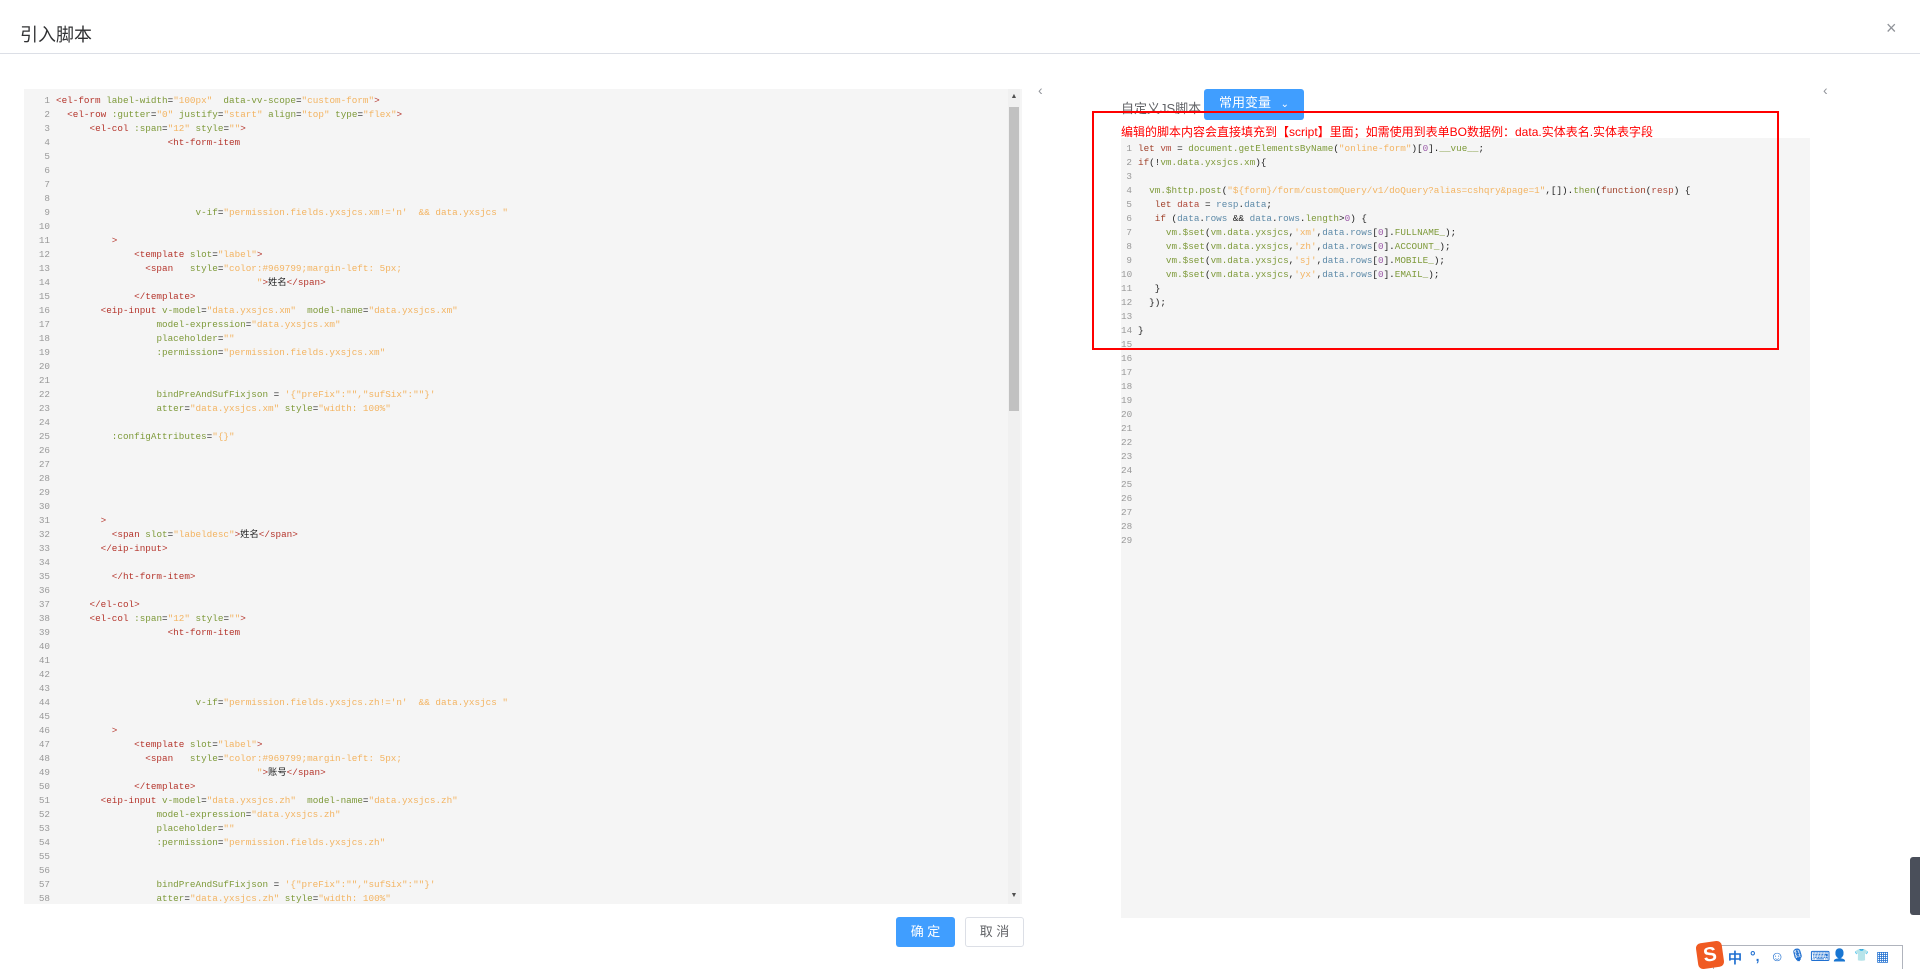  Describe the element at coordinates (1127, 512) in the screenshot. I see `line-number: 27` at that location.